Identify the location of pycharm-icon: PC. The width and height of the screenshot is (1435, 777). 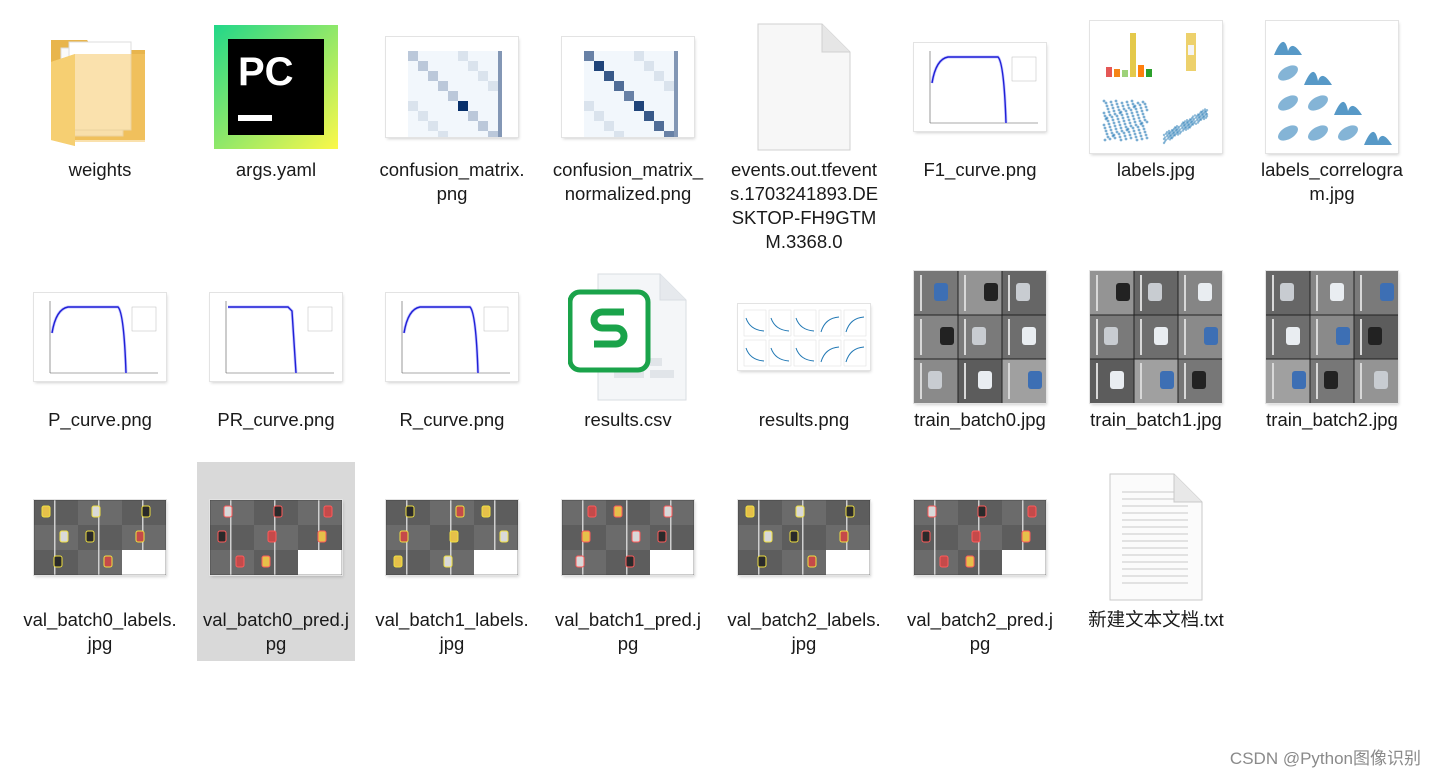
(276, 87).